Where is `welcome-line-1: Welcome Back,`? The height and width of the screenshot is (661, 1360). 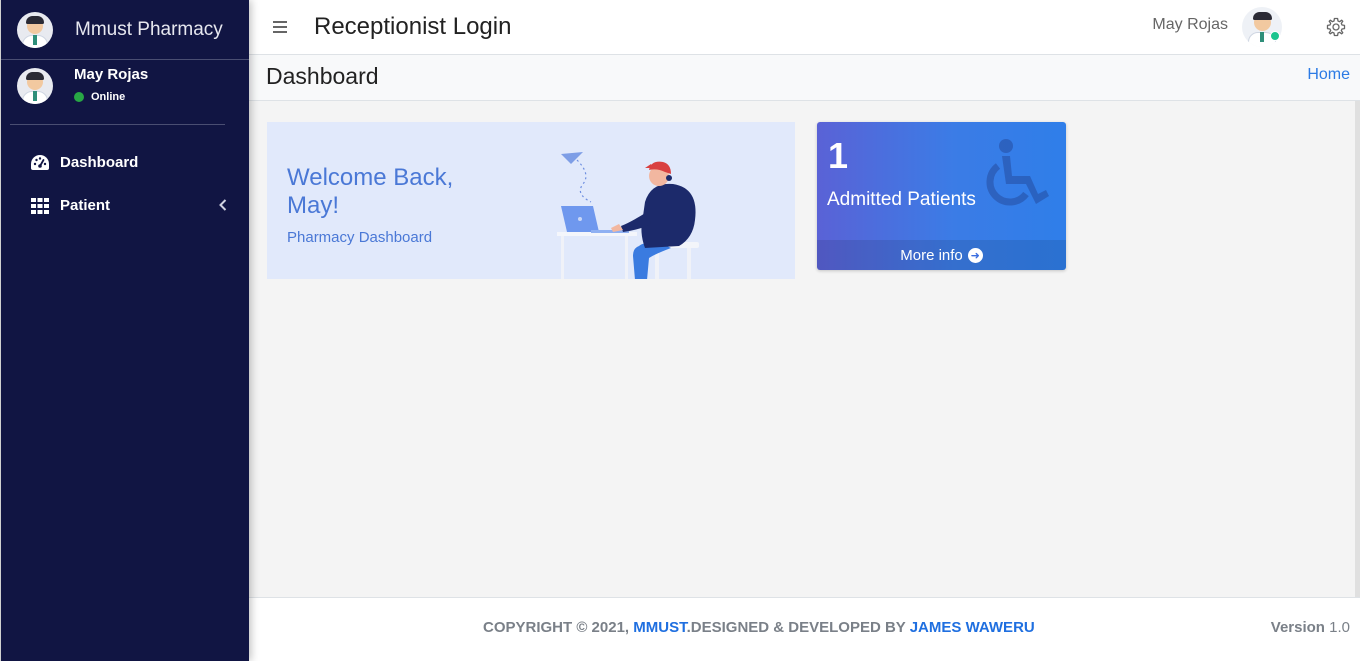 welcome-line-1: Welcome Back, is located at coordinates (370, 177).